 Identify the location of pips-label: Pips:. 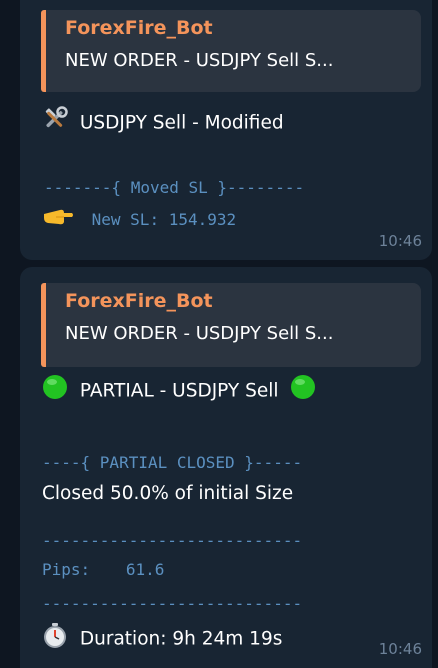
(66, 569).